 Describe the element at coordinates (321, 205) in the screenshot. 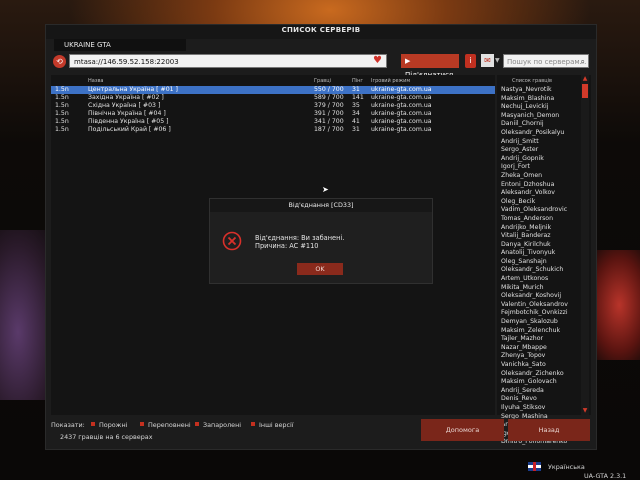

I see `dialog-title: Від'єднання [CD33]` at that location.